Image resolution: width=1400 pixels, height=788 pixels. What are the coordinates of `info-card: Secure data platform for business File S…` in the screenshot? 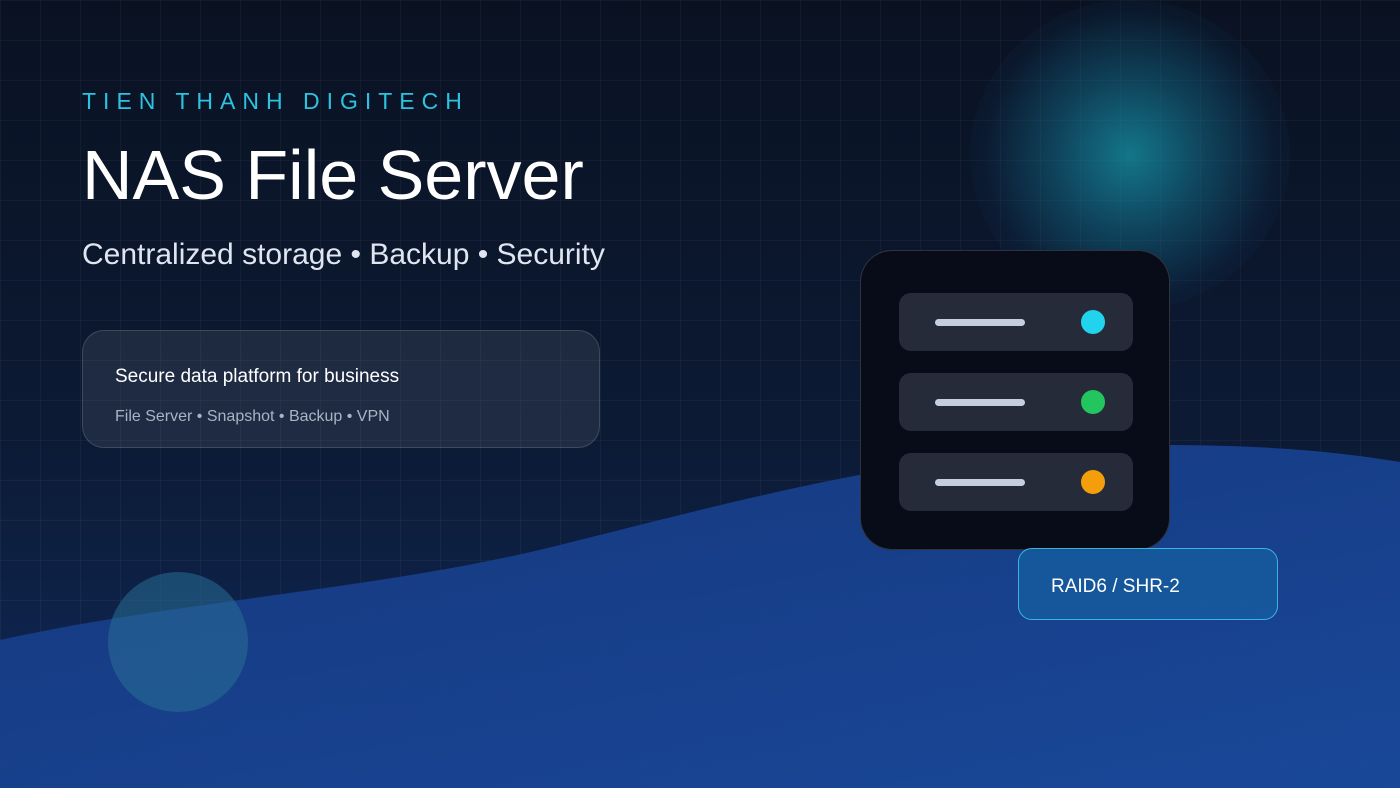 It's located at (341, 389).